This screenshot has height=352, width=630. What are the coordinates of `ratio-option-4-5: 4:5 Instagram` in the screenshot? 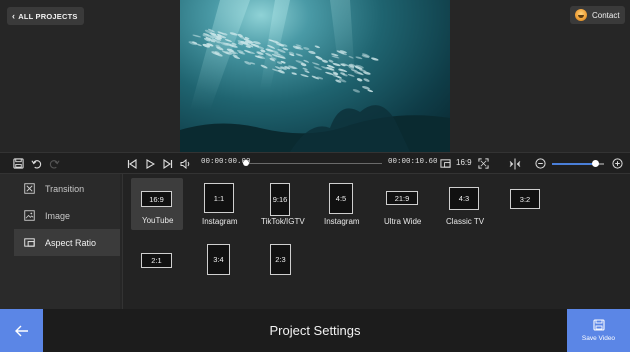 It's located at (341, 204).